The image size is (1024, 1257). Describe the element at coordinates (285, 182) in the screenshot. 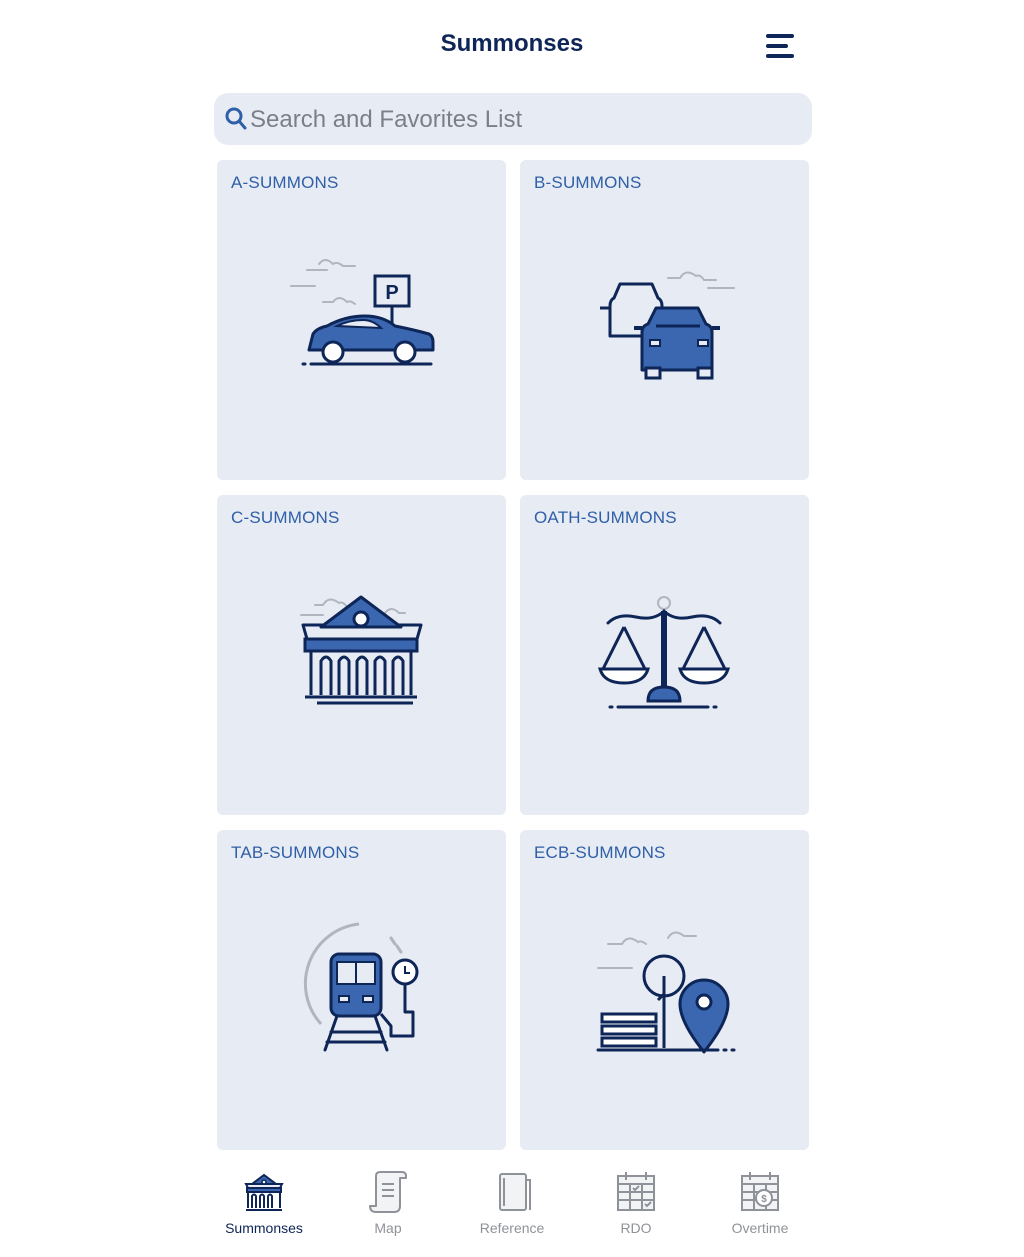

I see `tile-label: A-SUMMONS` at that location.